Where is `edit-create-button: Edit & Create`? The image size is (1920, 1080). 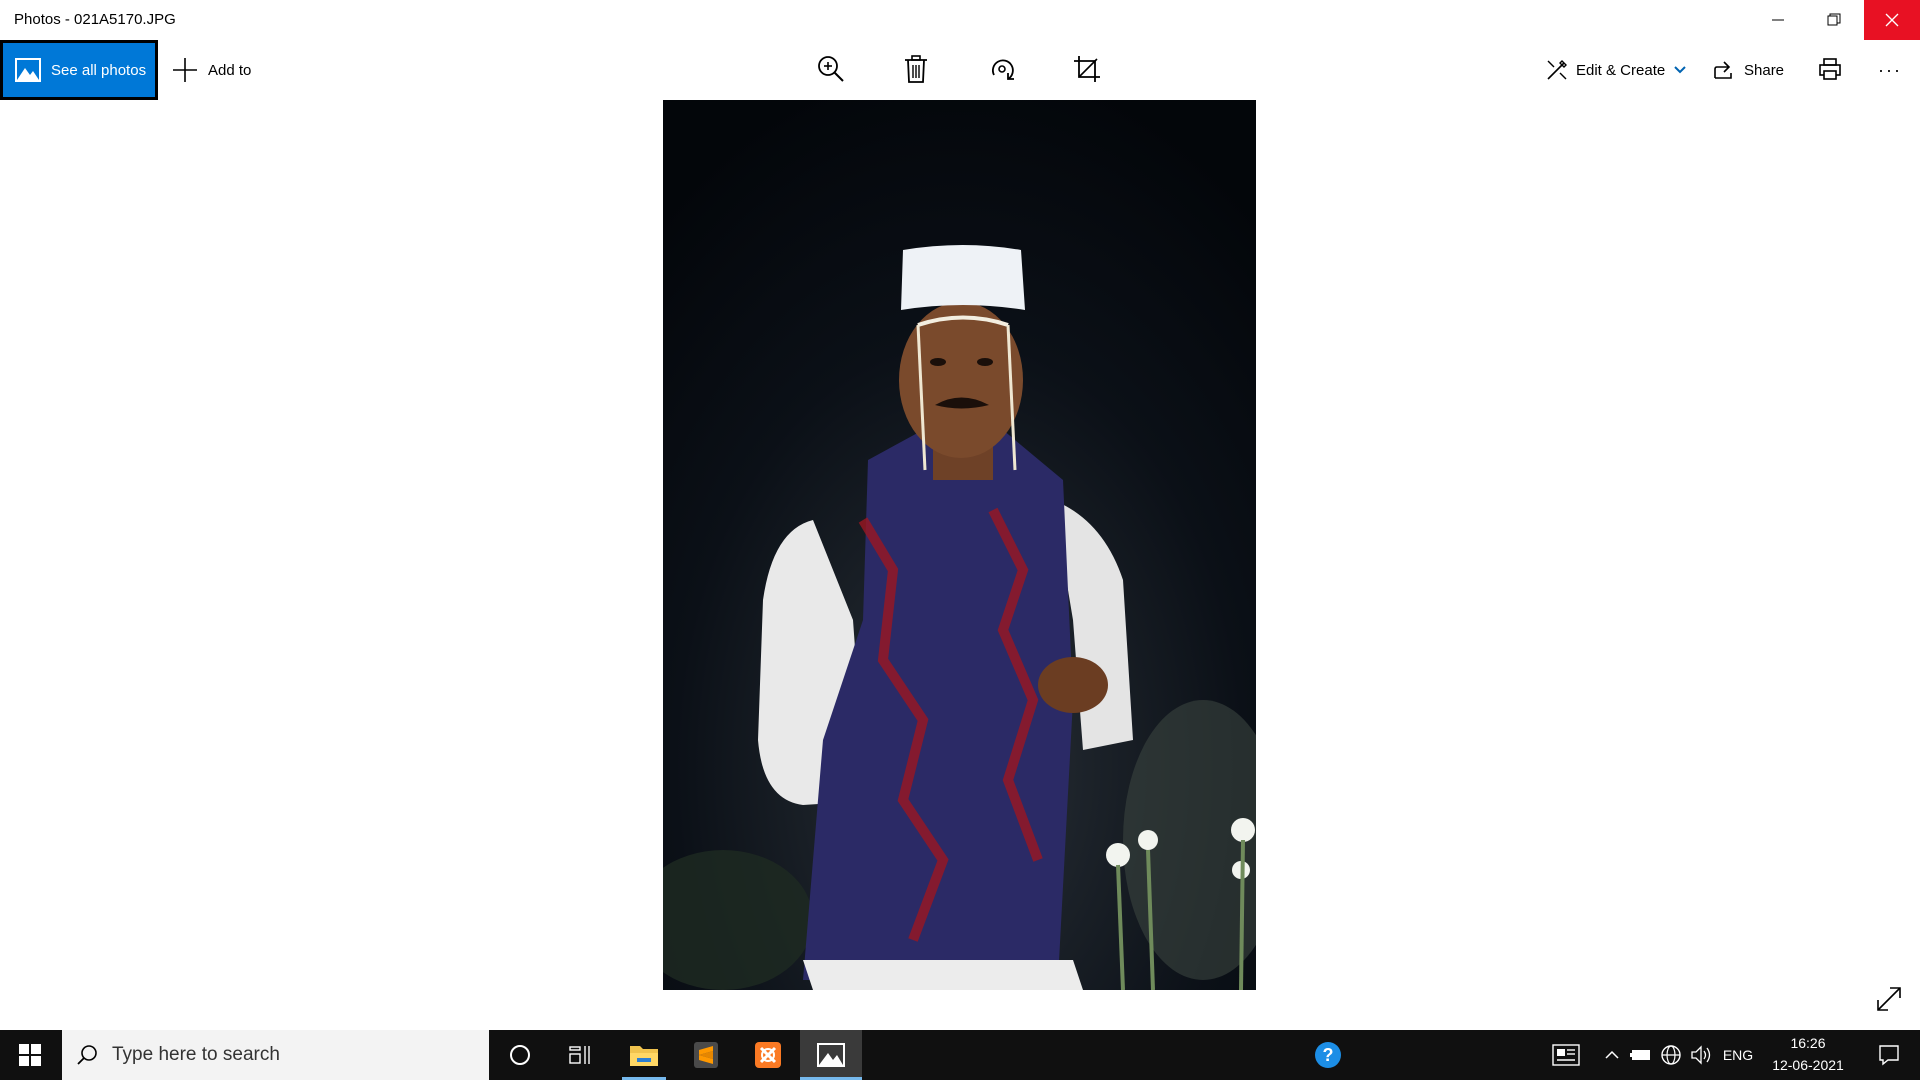 edit-create-button: Edit & Create is located at coordinates (1616, 70).